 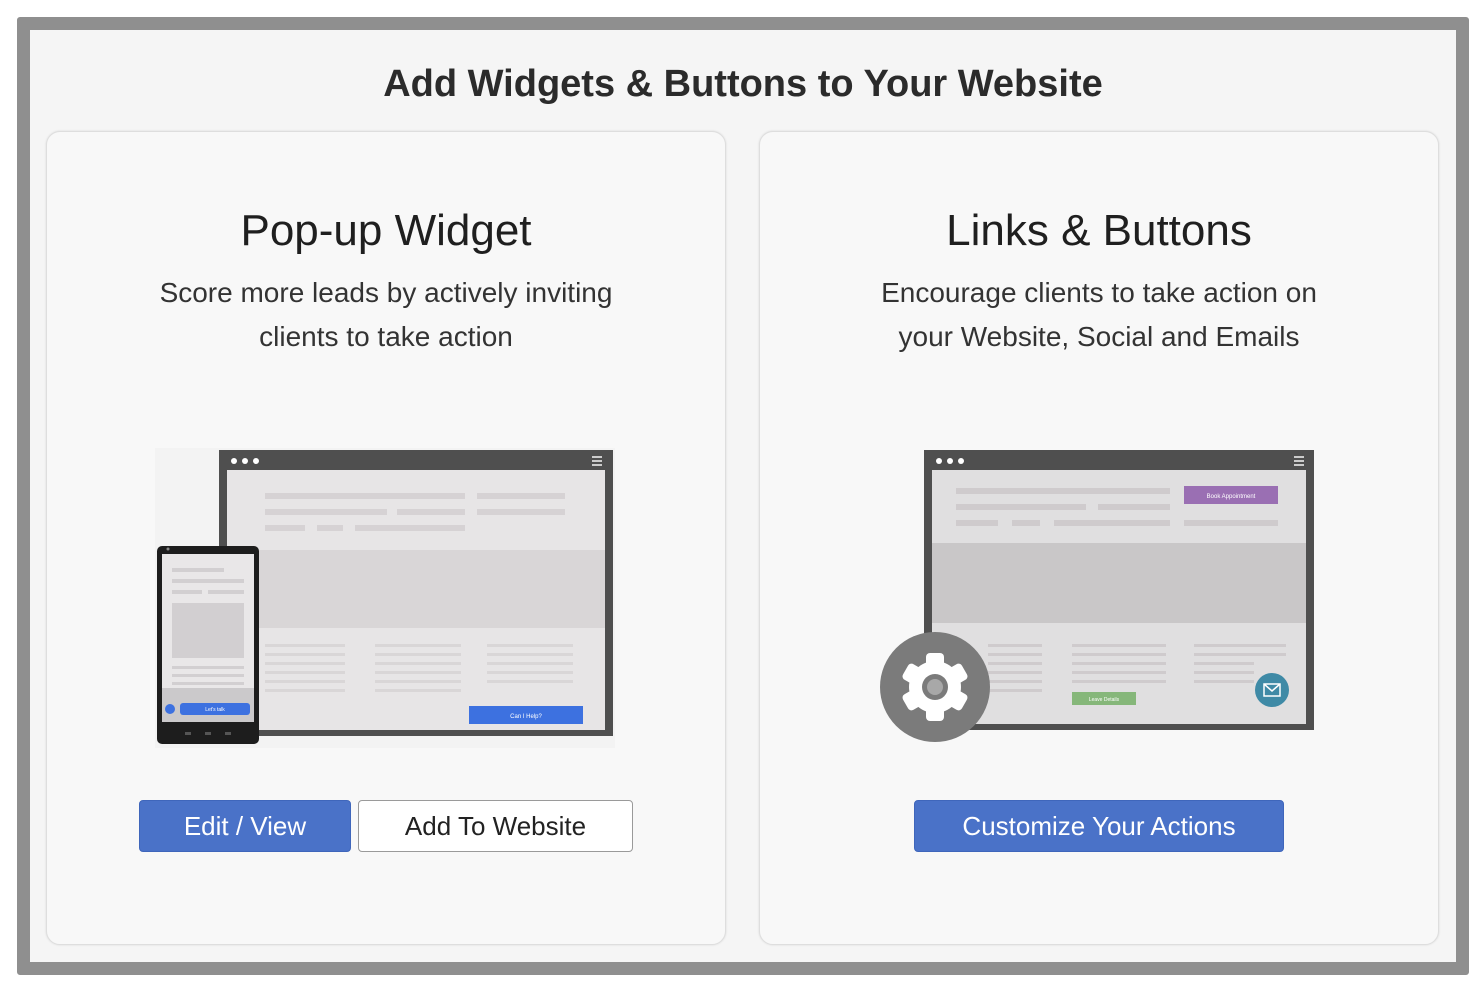 I want to click on book-appointment-label: Book Appointment, so click(x=1231, y=497).